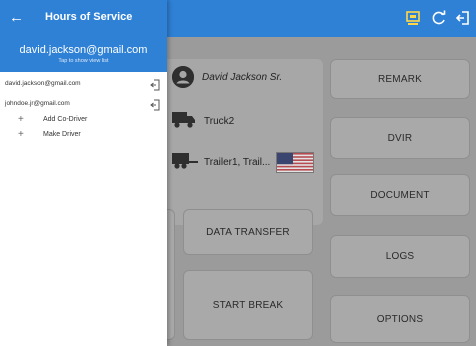 This screenshot has width=476, height=346. Describe the element at coordinates (463, 18) in the screenshot. I see `logout-icon` at that location.